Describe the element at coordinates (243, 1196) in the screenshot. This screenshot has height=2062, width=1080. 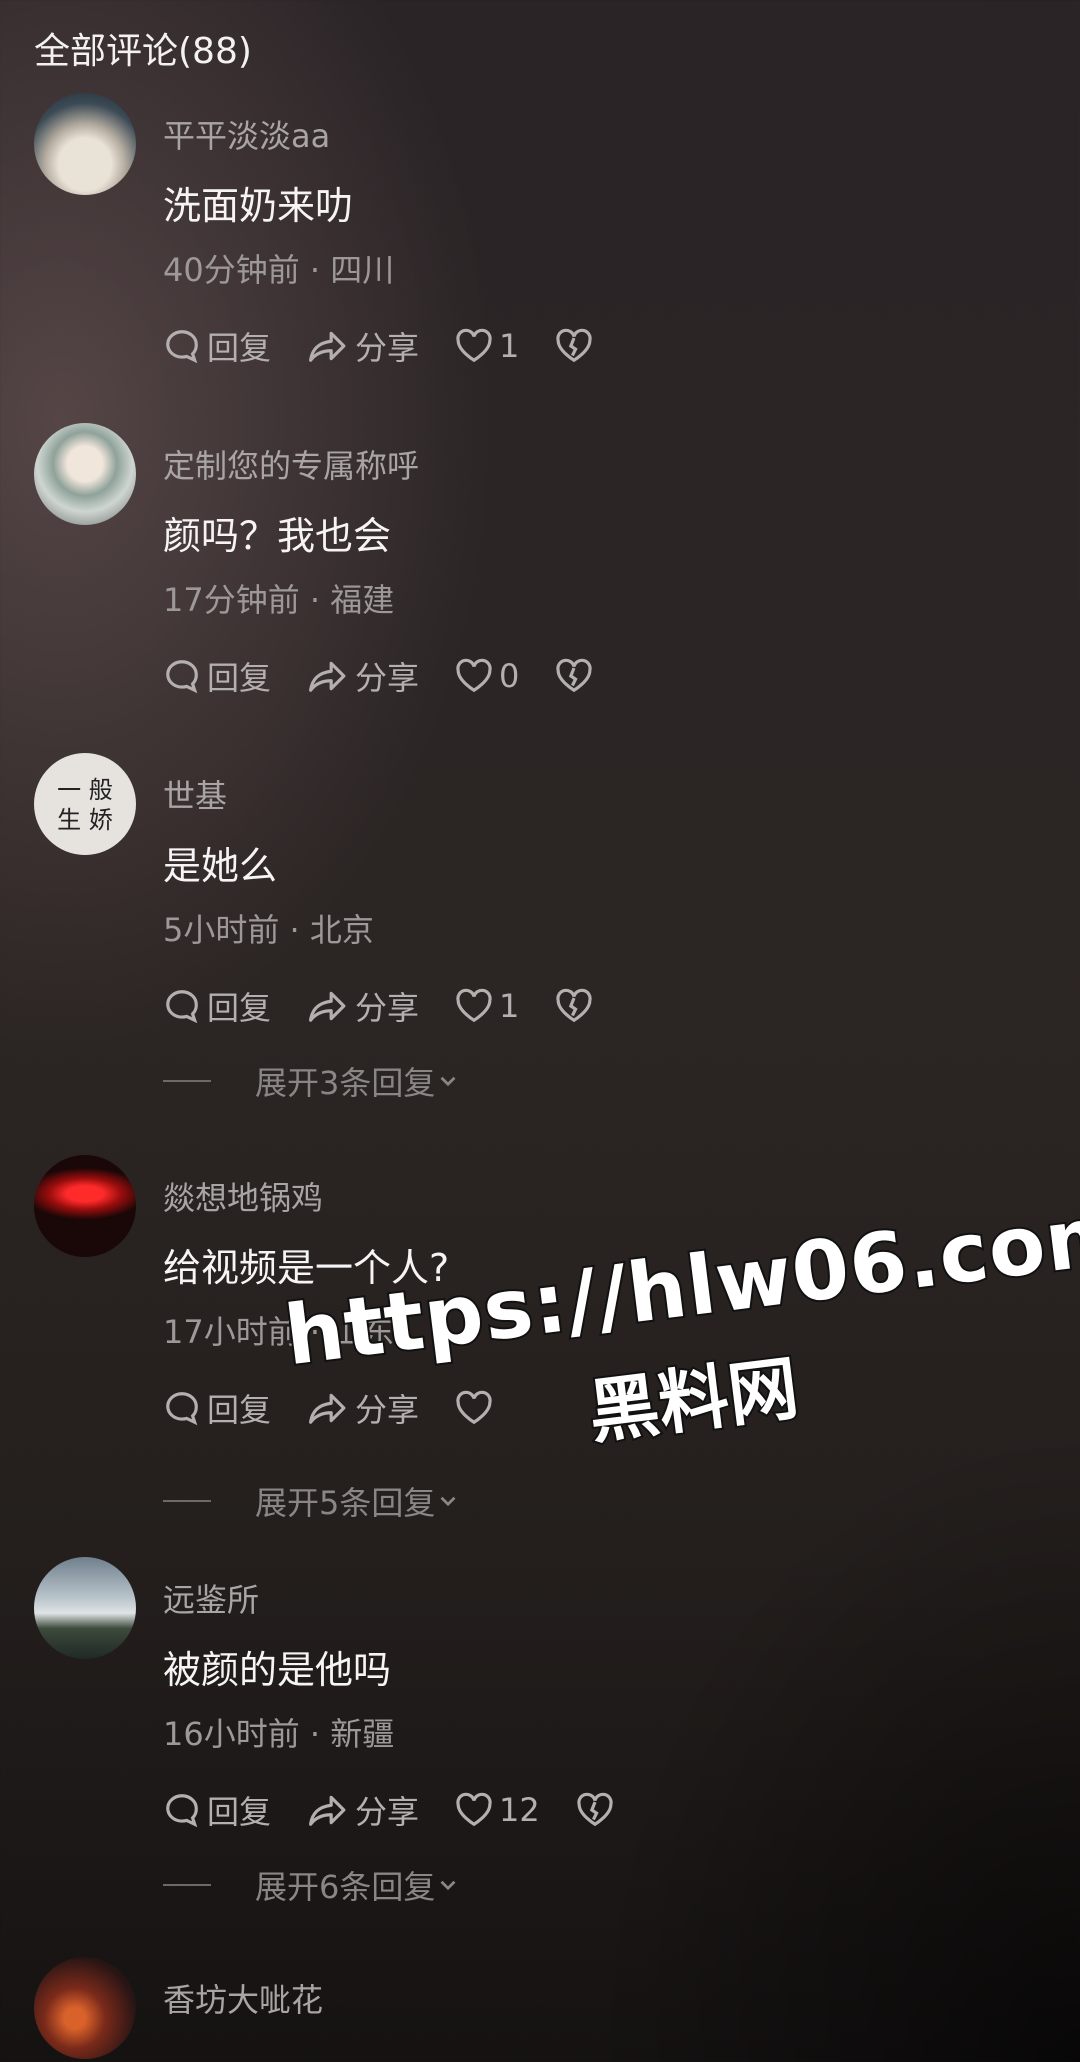
I see `username: 燚想地锅鸡` at that location.